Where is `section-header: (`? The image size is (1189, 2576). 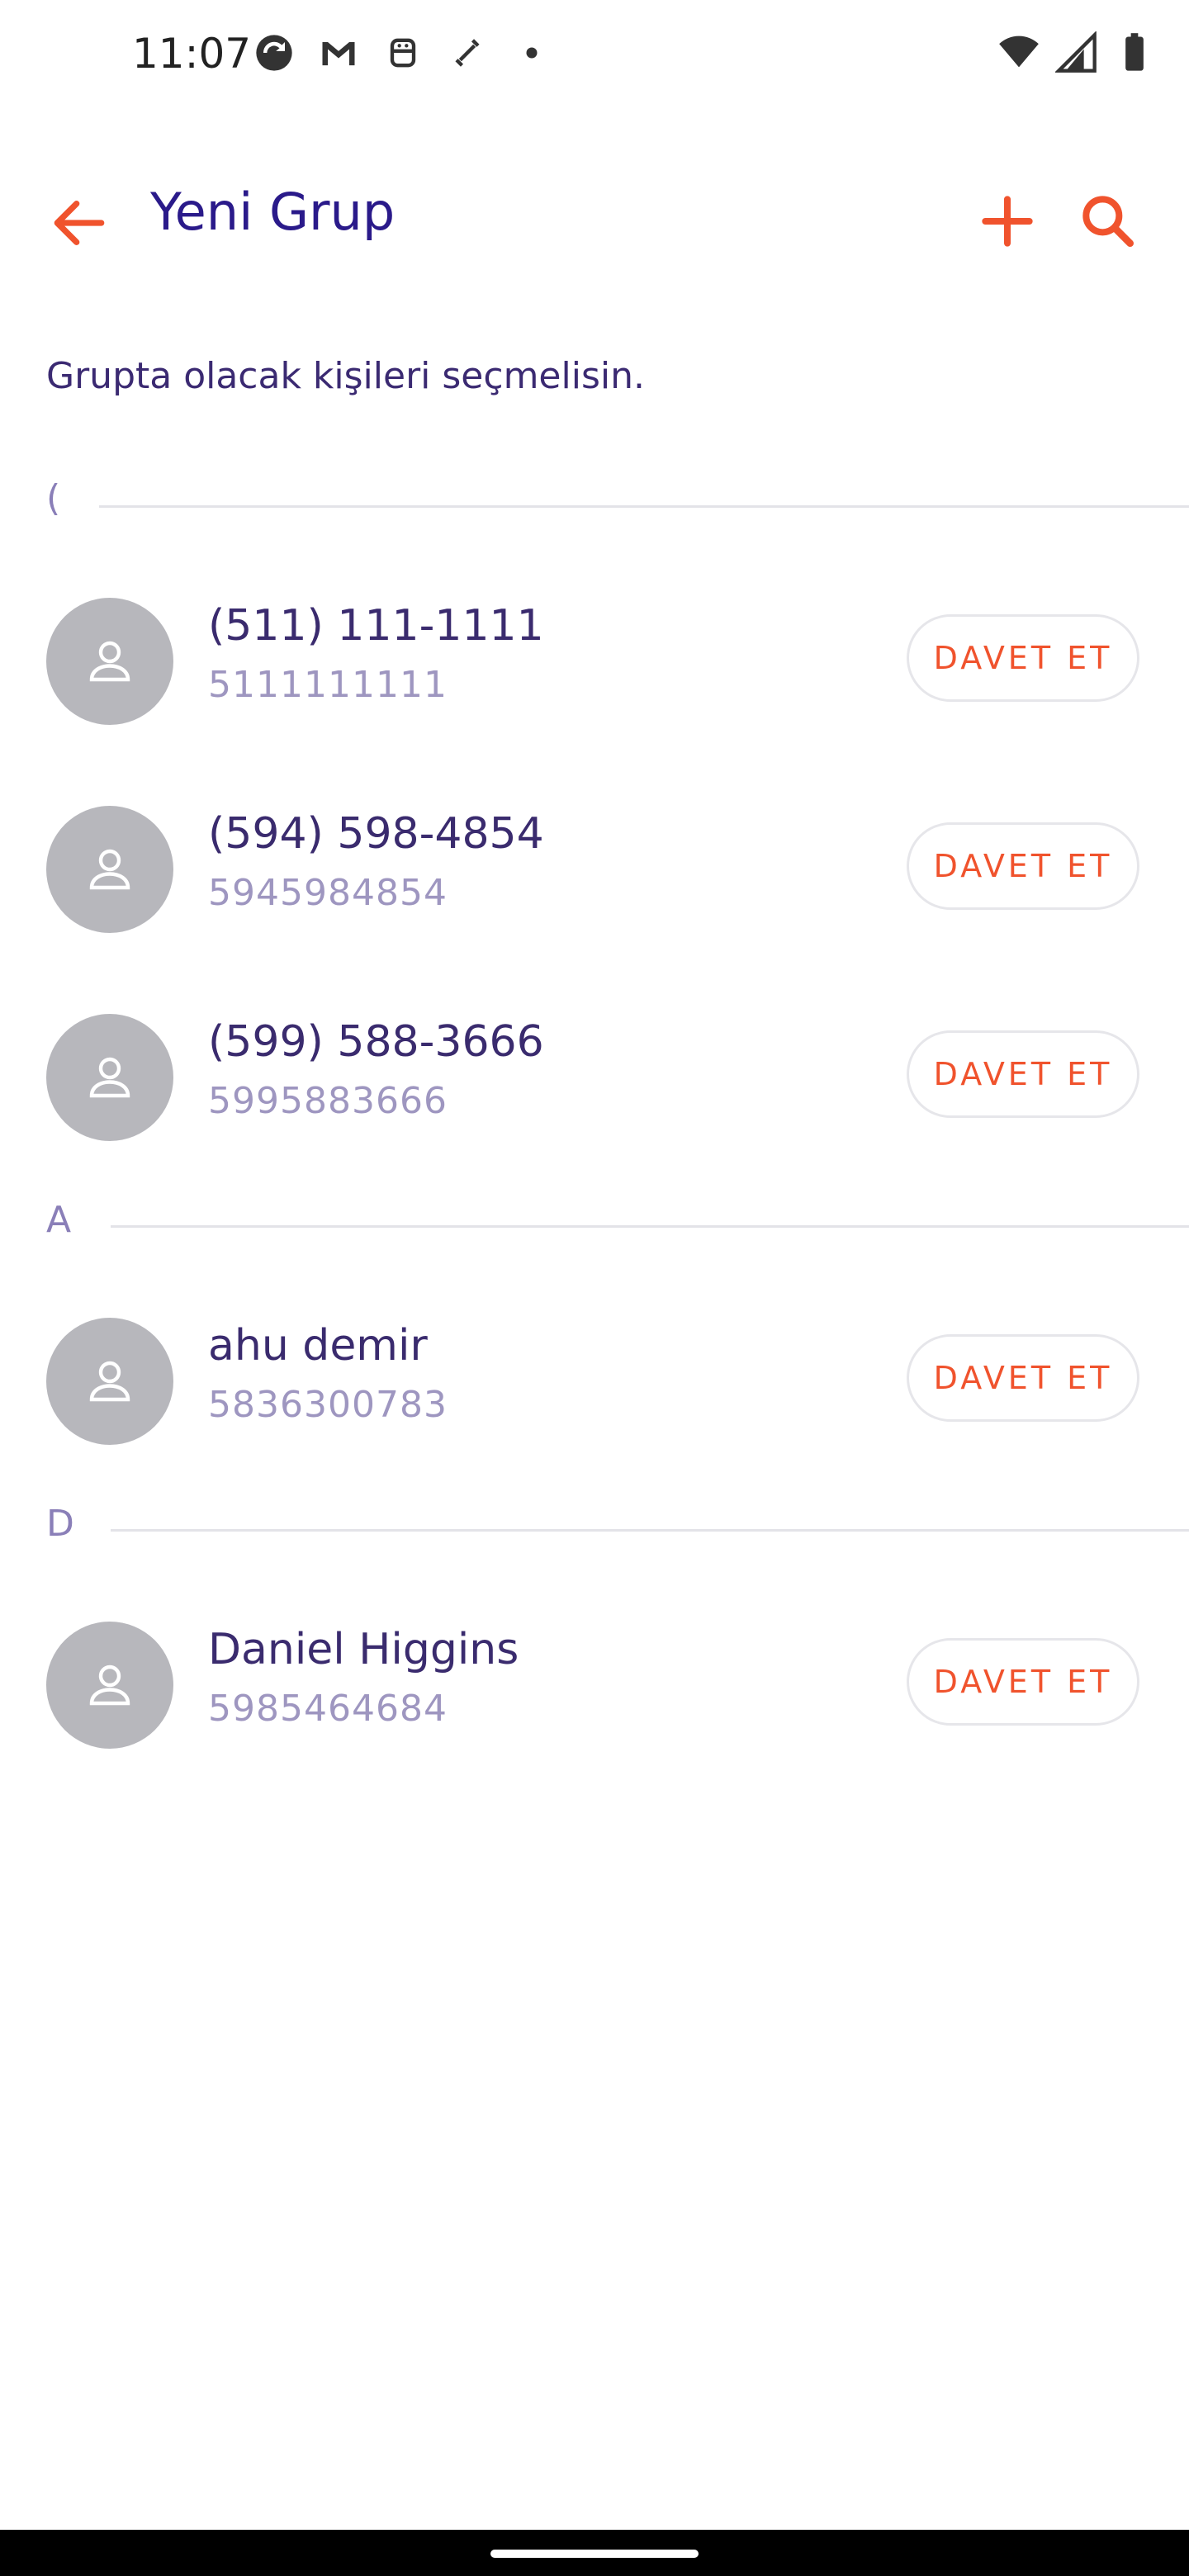 section-header: ( is located at coordinates (594, 510).